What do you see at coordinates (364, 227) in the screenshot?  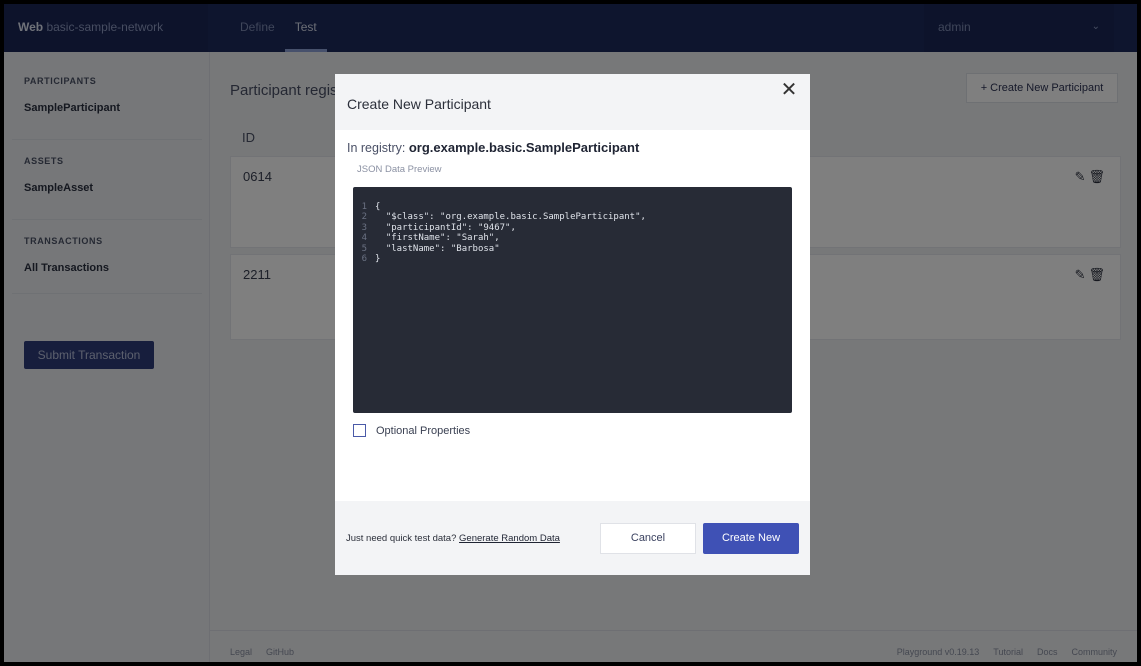 I see `line-number: 3` at bounding box center [364, 227].